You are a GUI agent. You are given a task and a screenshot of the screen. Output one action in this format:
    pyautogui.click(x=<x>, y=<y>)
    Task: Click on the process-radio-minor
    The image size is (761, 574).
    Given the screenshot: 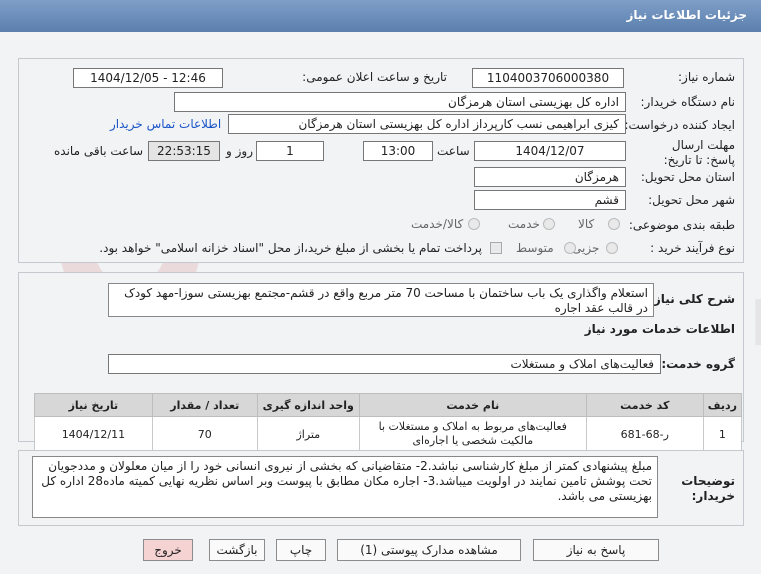 What is the action you would take?
    pyautogui.click(x=612, y=248)
    